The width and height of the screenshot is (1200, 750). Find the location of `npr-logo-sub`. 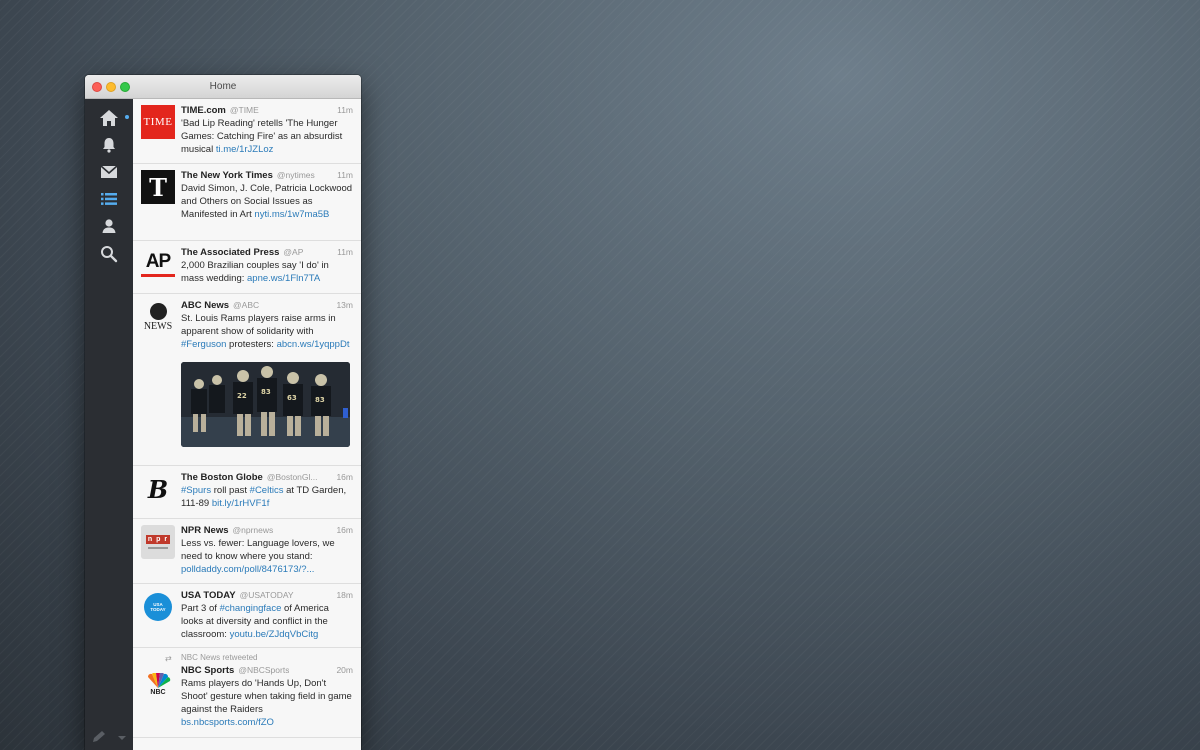

npr-logo-sub is located at coordinates (158, 548).